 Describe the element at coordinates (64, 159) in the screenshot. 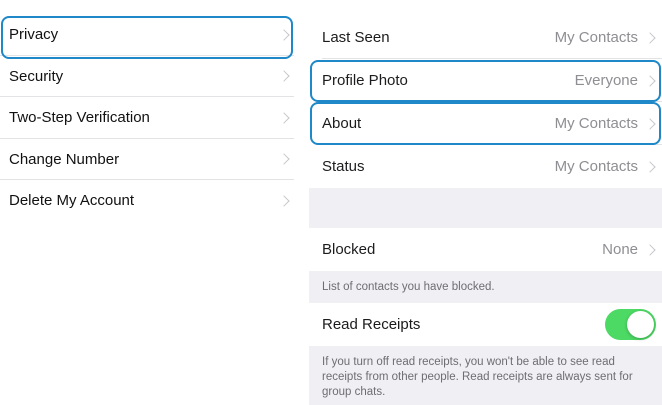

I see `menu-item-label: Change Number` at that location.